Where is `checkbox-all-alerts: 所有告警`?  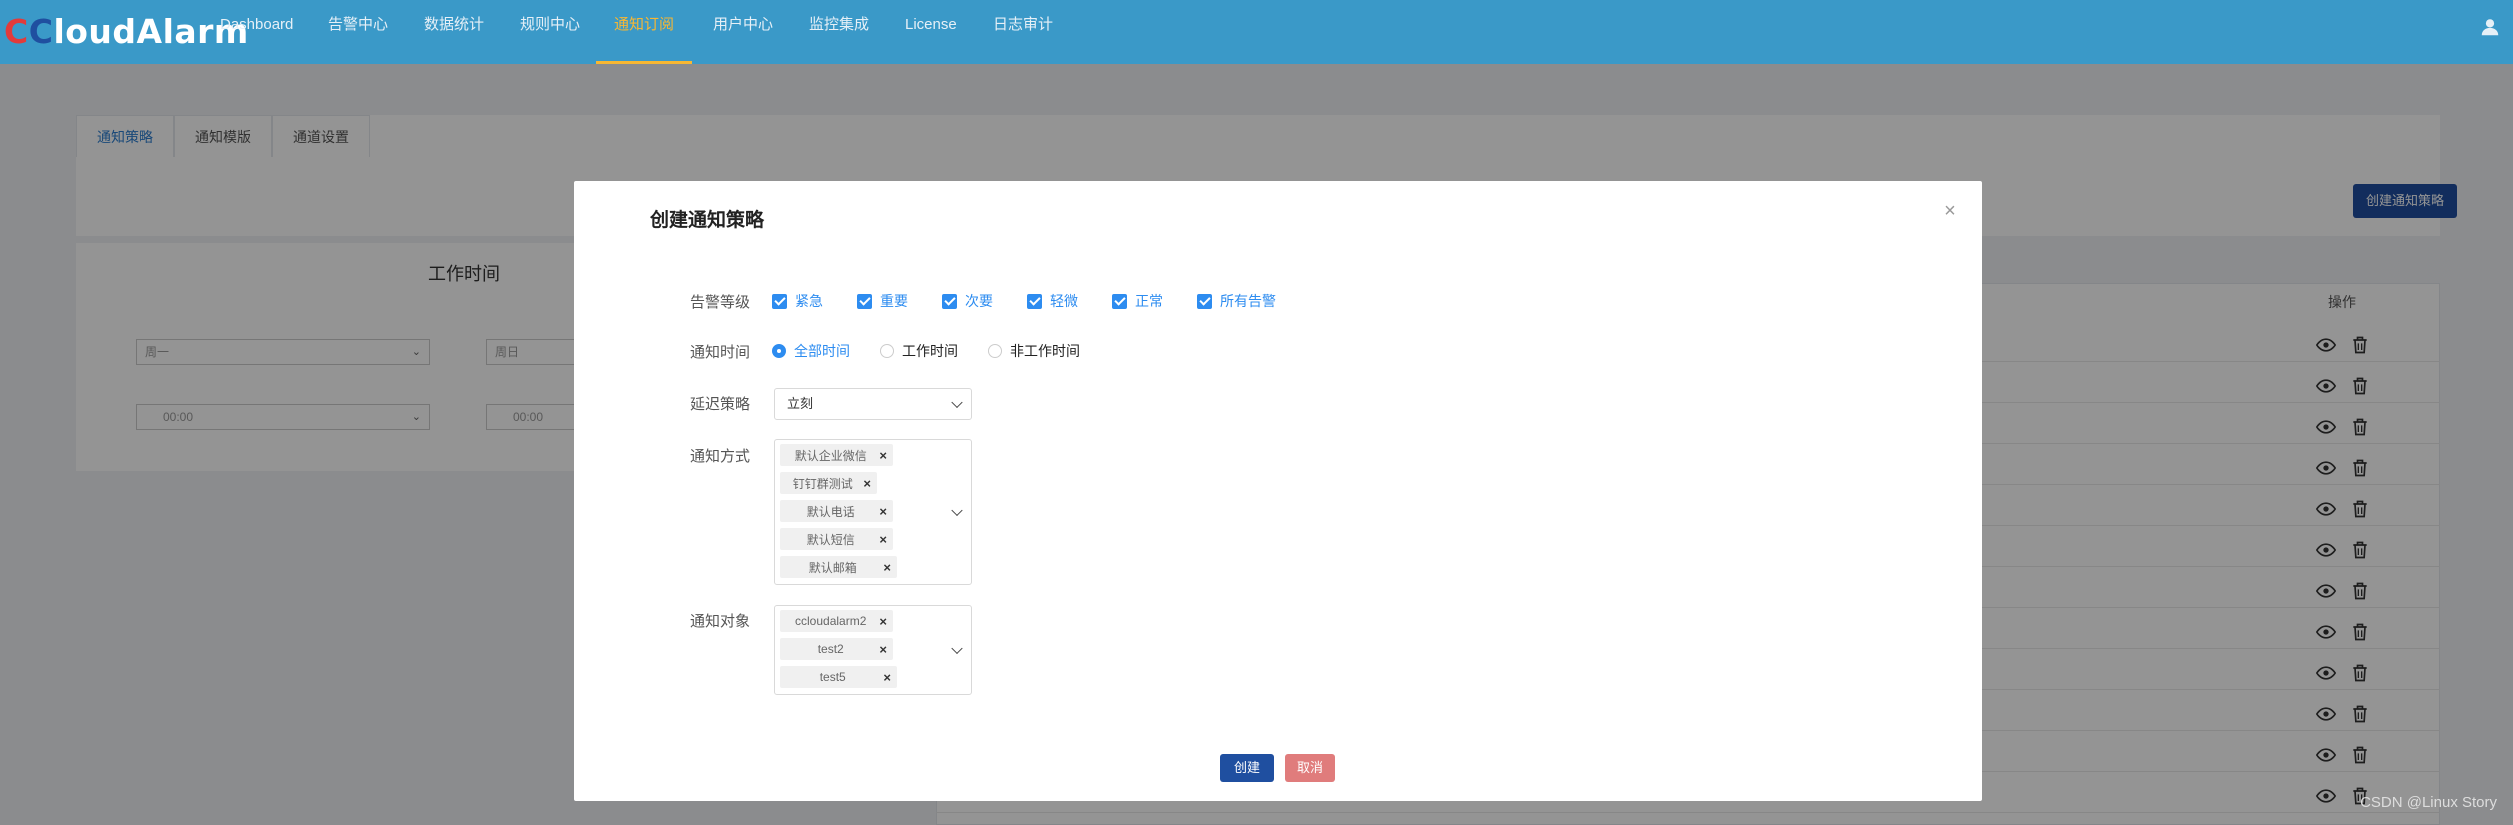 checkbox-all-alerts: 所有告警 is located at coordinates (1236, 301).